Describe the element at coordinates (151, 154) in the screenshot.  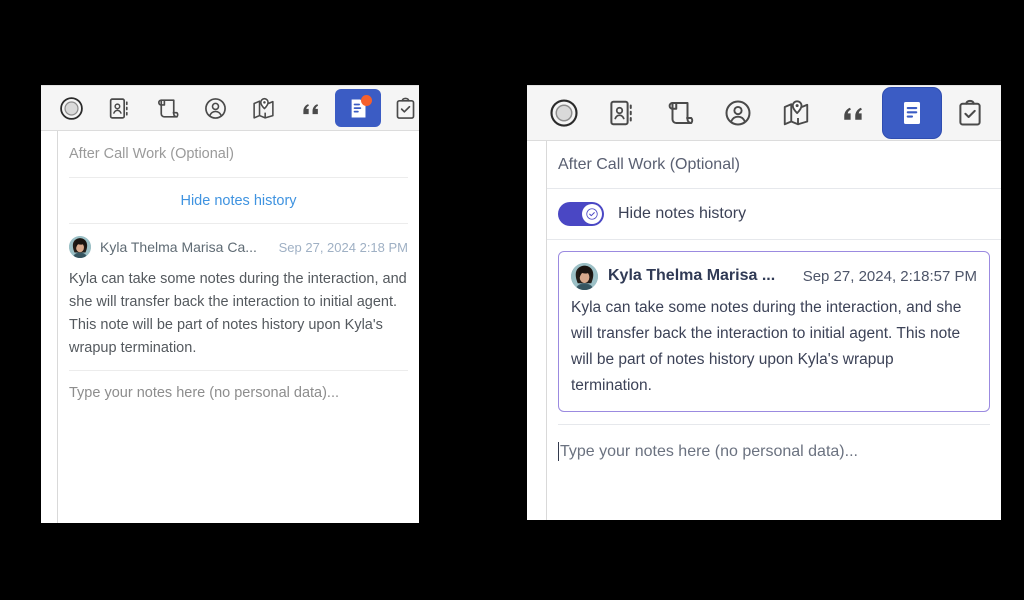
I see `left-section-title: After Call Work (Optional)` at that location.